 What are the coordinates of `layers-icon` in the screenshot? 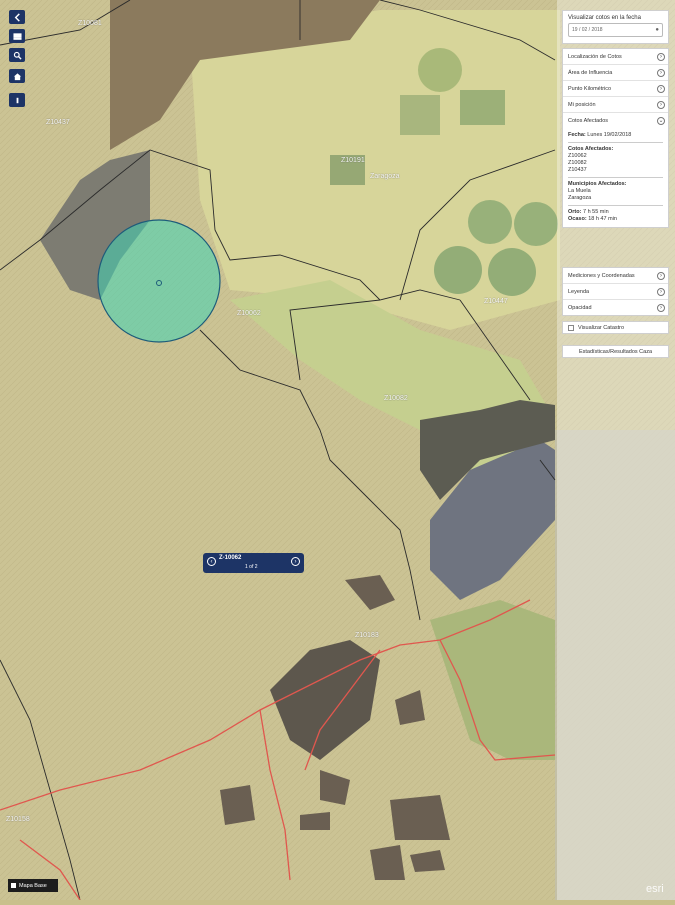 It's located at (17, 36).